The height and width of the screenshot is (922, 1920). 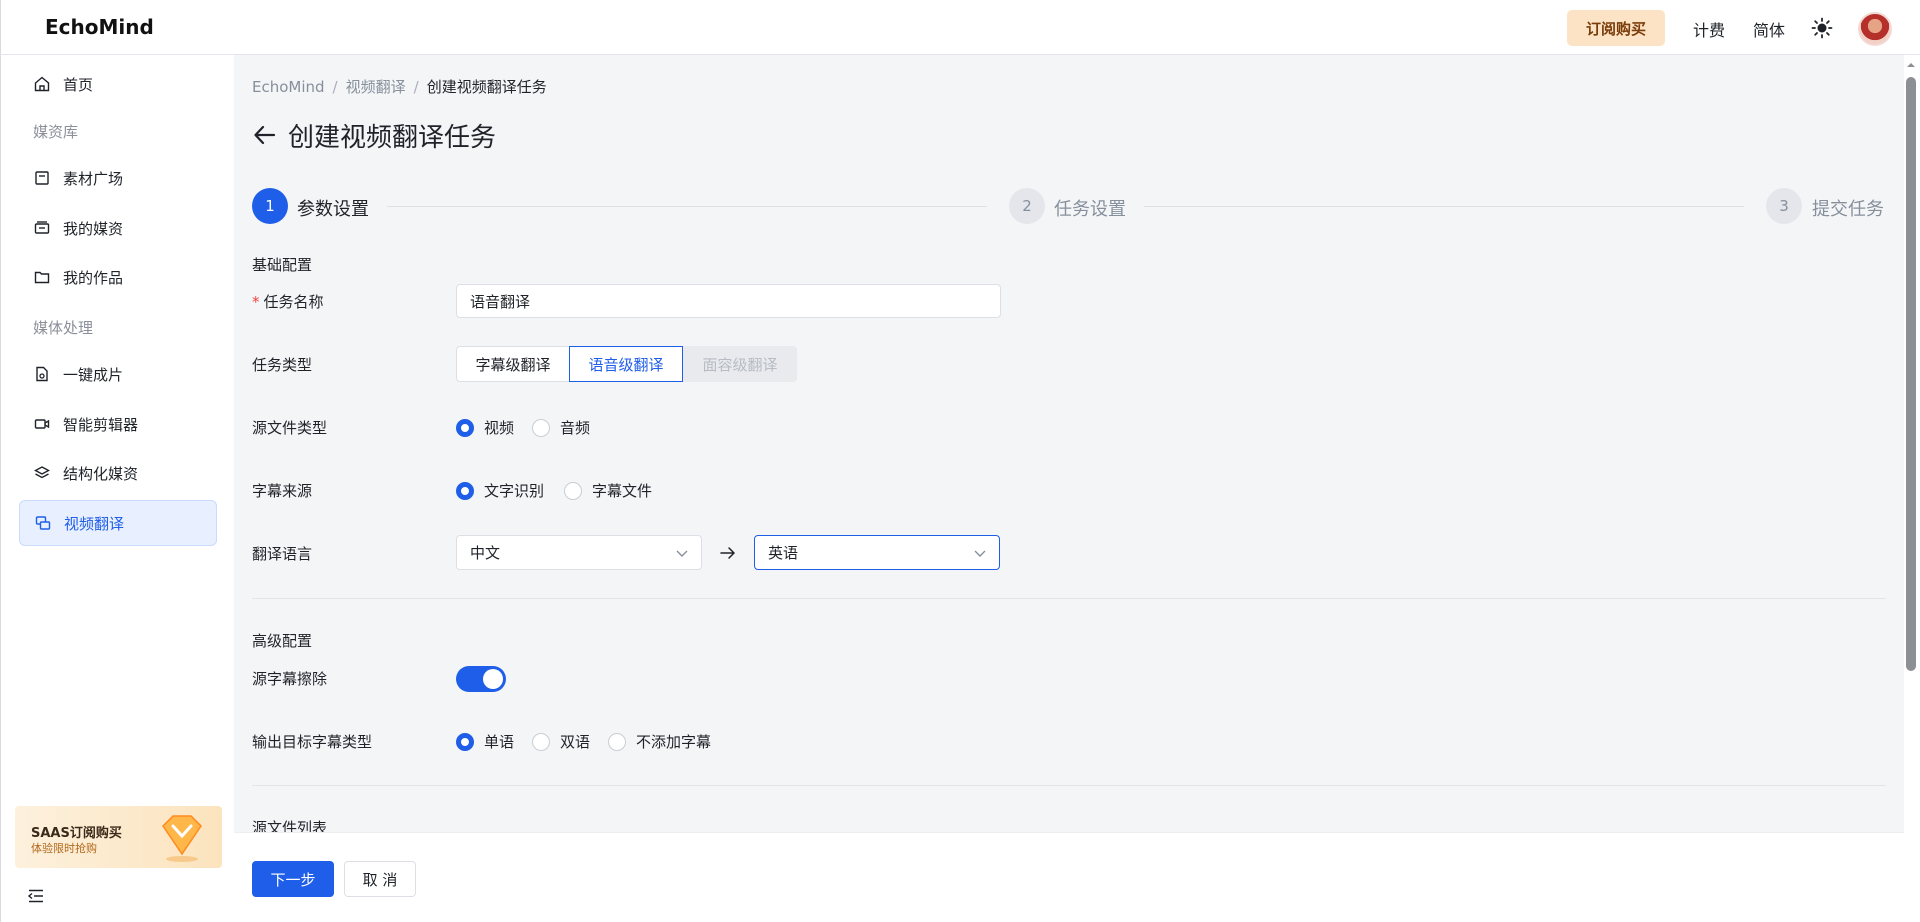 What do you see at coordinates (43, 523) in the screenshot?
I see `translate-icon` at bounding box center [43, 523].